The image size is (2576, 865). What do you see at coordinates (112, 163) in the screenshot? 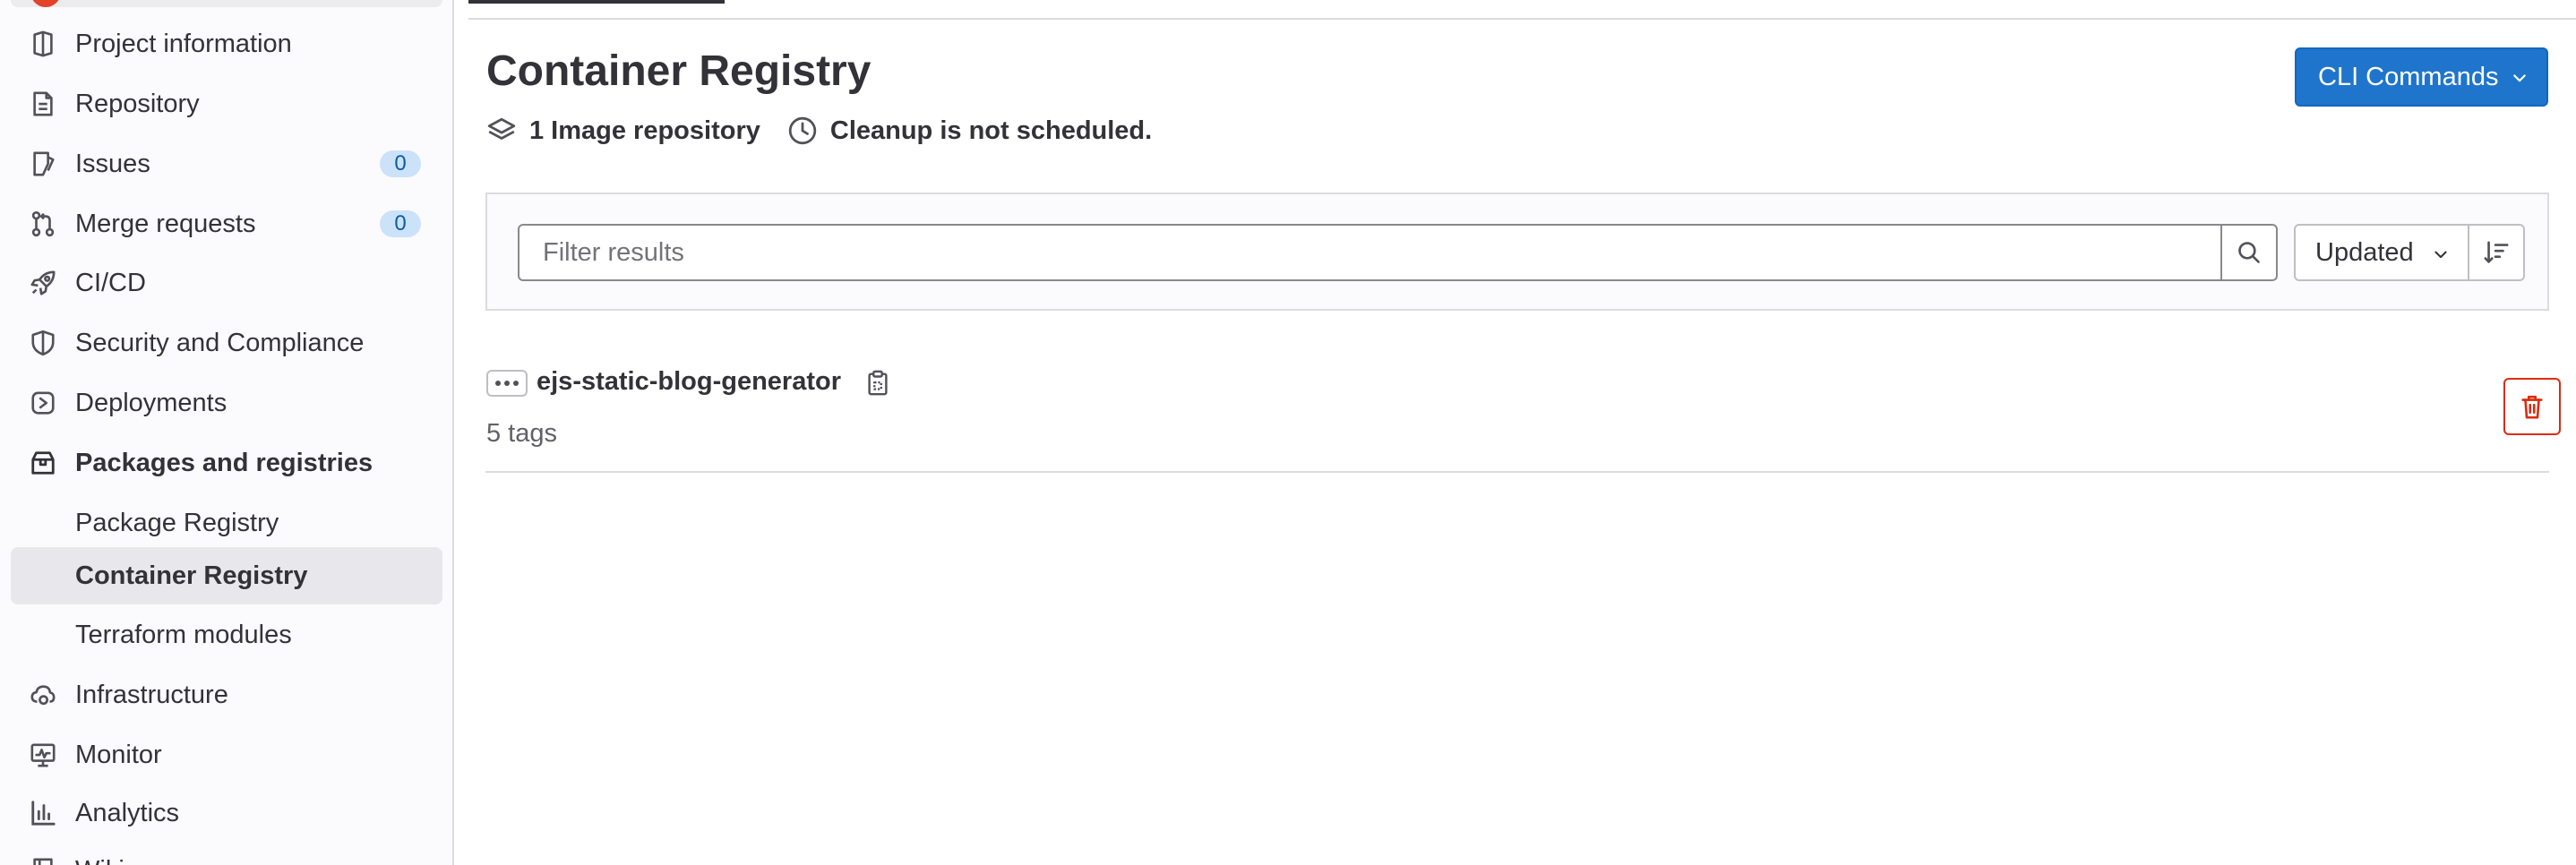
I see `sidebar-item-label: Issues` at bounding box center [112, 163].